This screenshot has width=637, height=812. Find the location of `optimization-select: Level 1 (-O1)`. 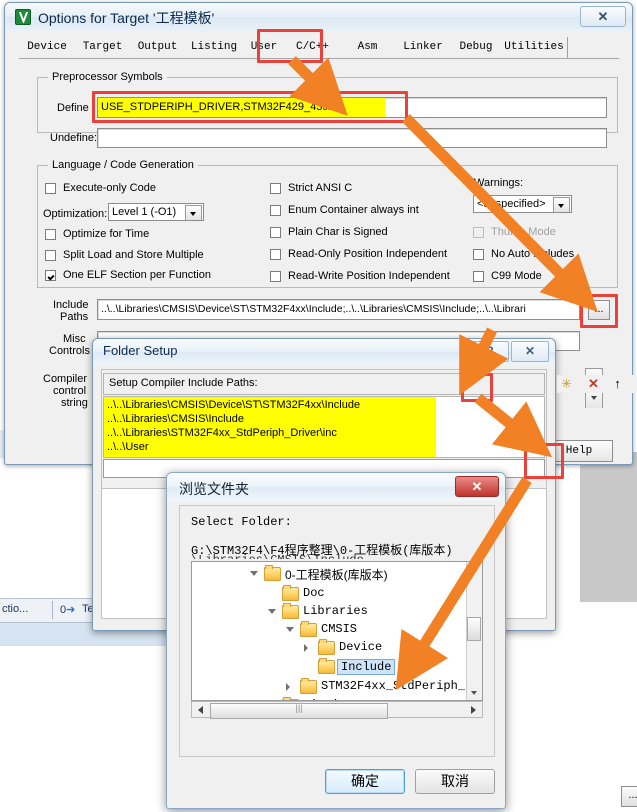

optimization-select: Level 1 (-O1) is located at coordinates (156, 212).